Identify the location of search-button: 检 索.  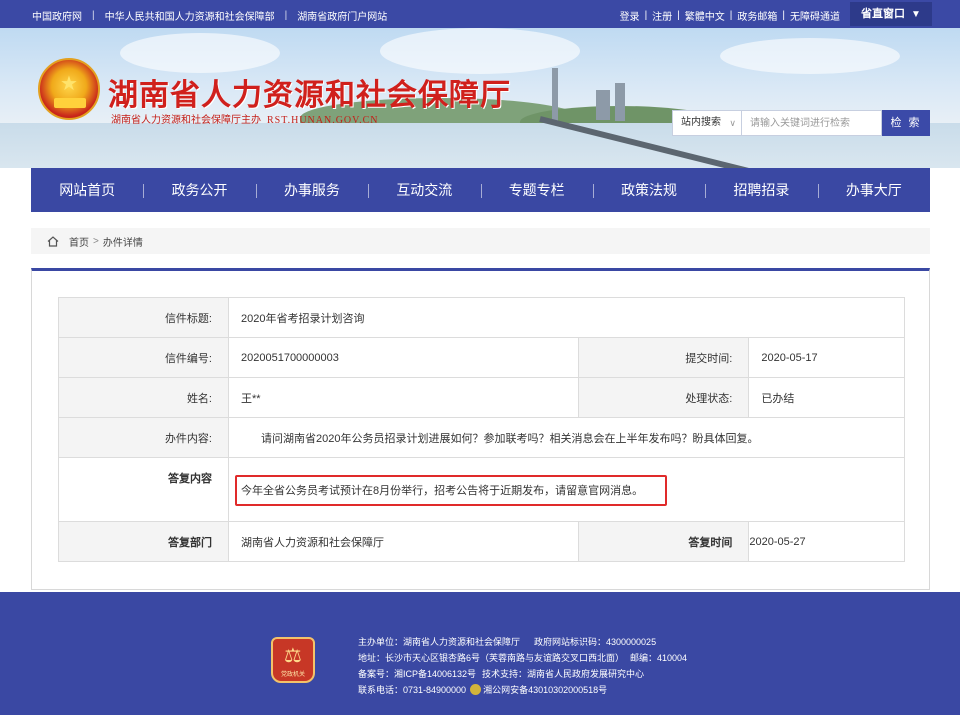
(906, 123).